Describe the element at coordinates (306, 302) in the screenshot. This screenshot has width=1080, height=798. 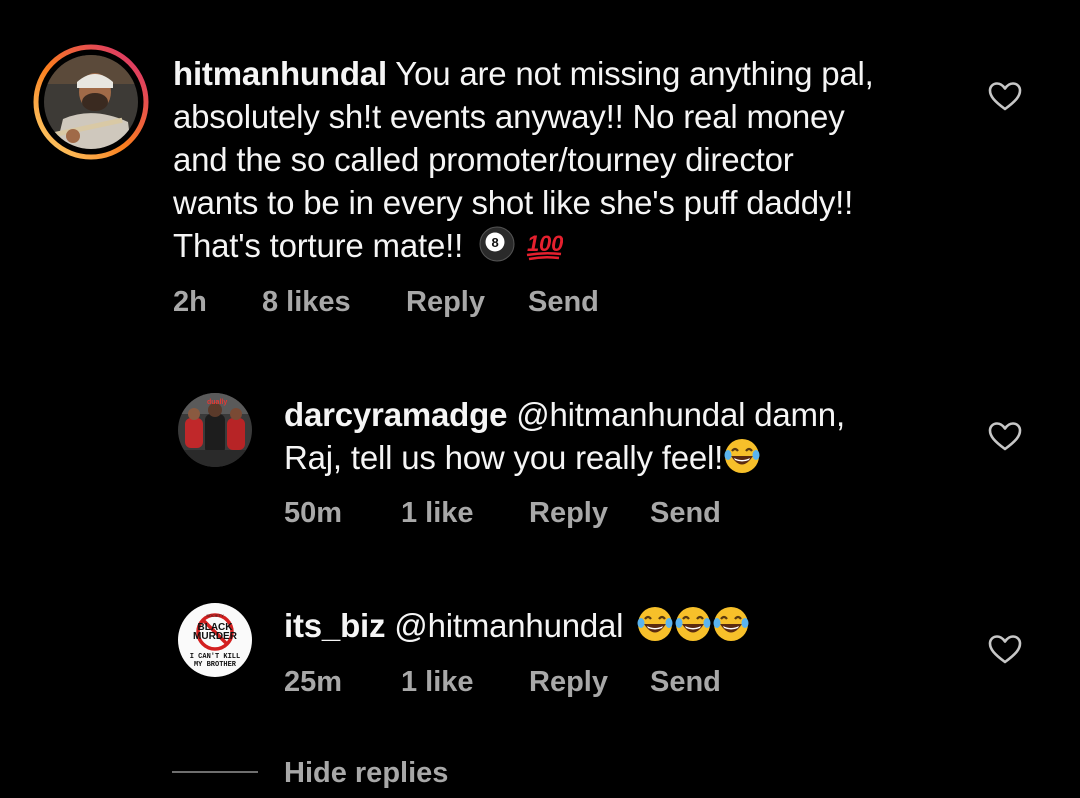
I see `likes-count: 8 likes` at that location.